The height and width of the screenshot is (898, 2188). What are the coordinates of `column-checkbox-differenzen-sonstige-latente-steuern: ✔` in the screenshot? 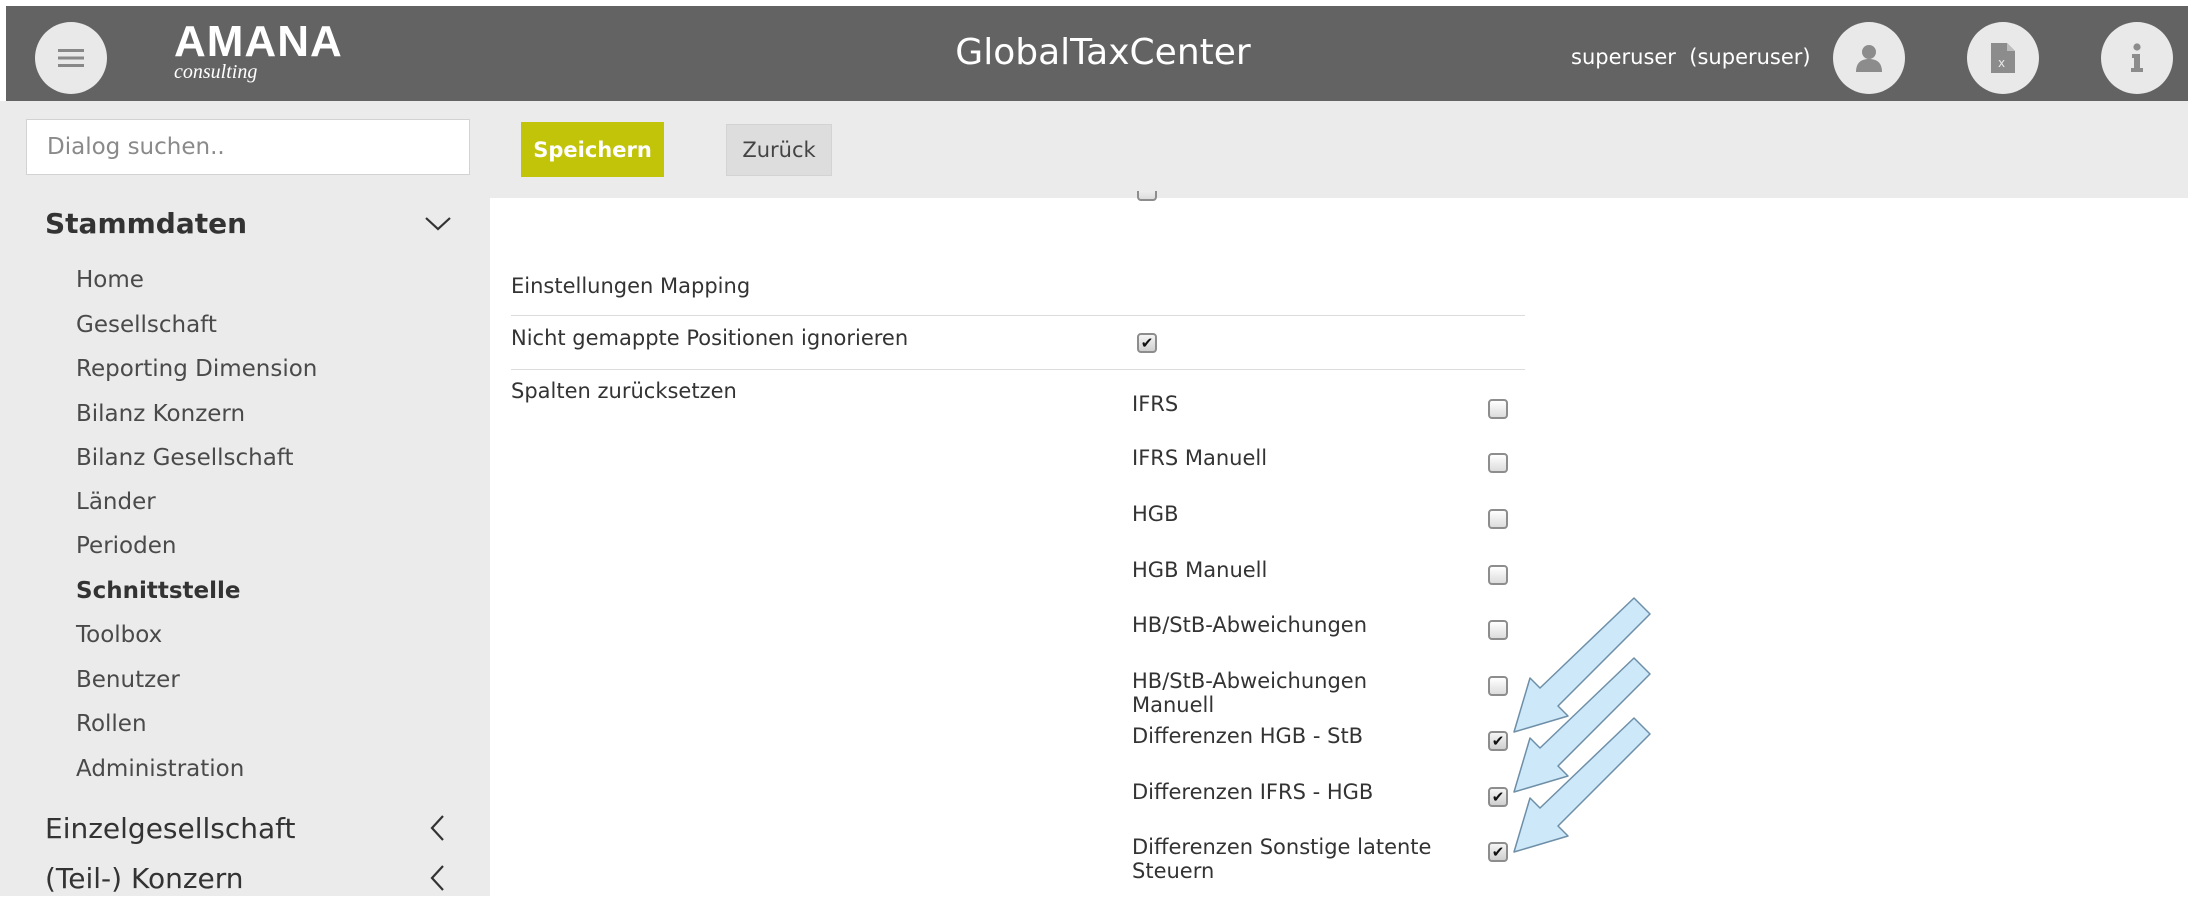 It's located at (1498, 852).